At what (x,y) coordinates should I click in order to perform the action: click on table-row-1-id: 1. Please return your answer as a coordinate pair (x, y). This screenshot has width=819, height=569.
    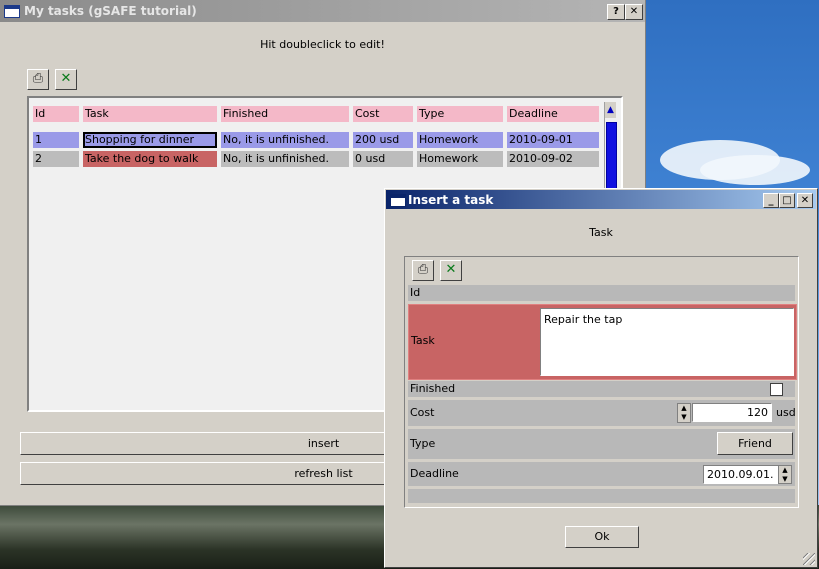
    Looking at the image, I should click on (56, 140).